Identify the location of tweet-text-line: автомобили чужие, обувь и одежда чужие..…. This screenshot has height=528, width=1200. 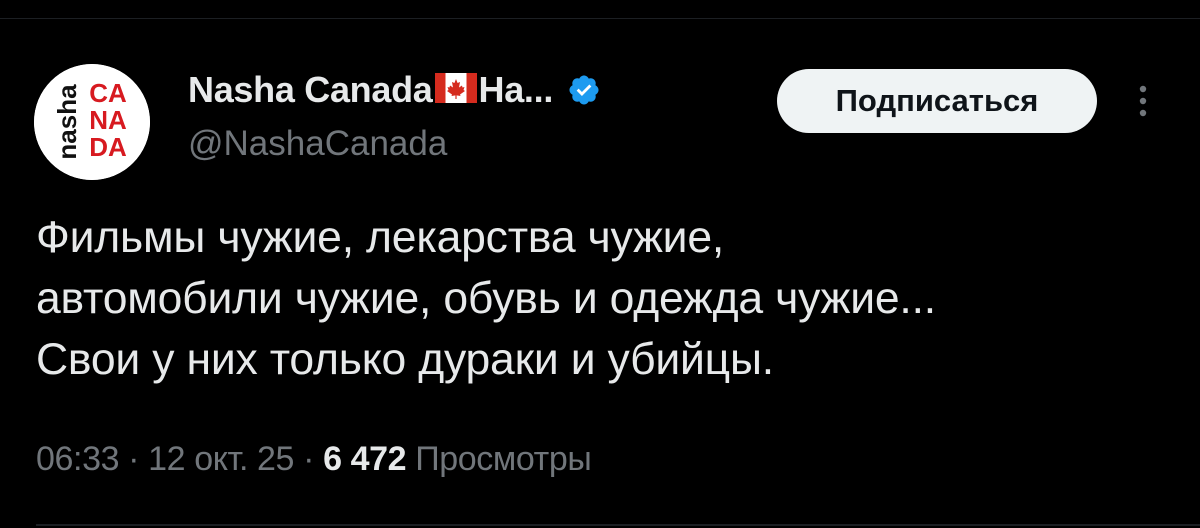
(486, 298).